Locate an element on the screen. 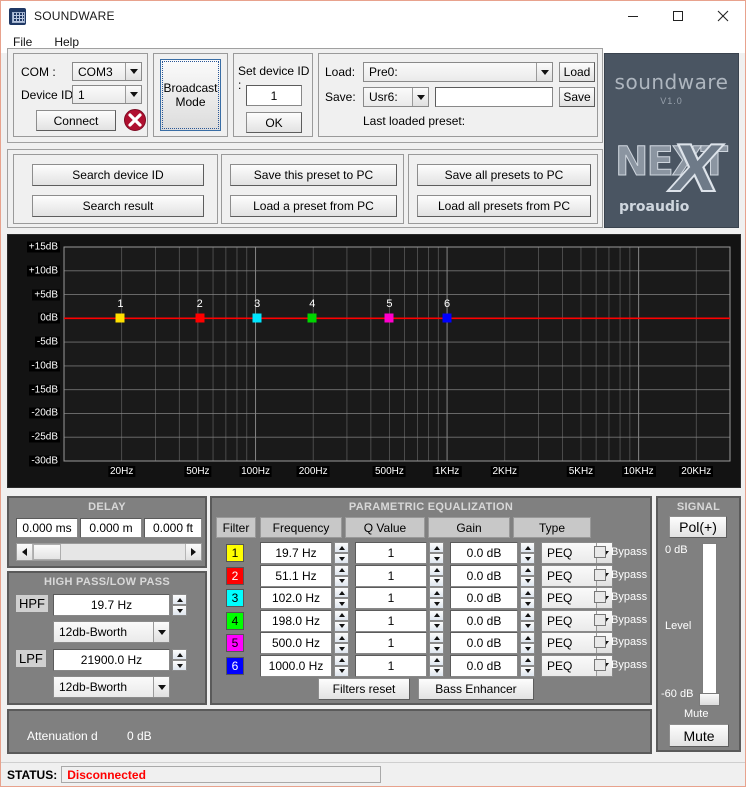 The width and height of the screenshot is (746, 787). eq-gain-4-spinner is located at coordinates (527, 620).